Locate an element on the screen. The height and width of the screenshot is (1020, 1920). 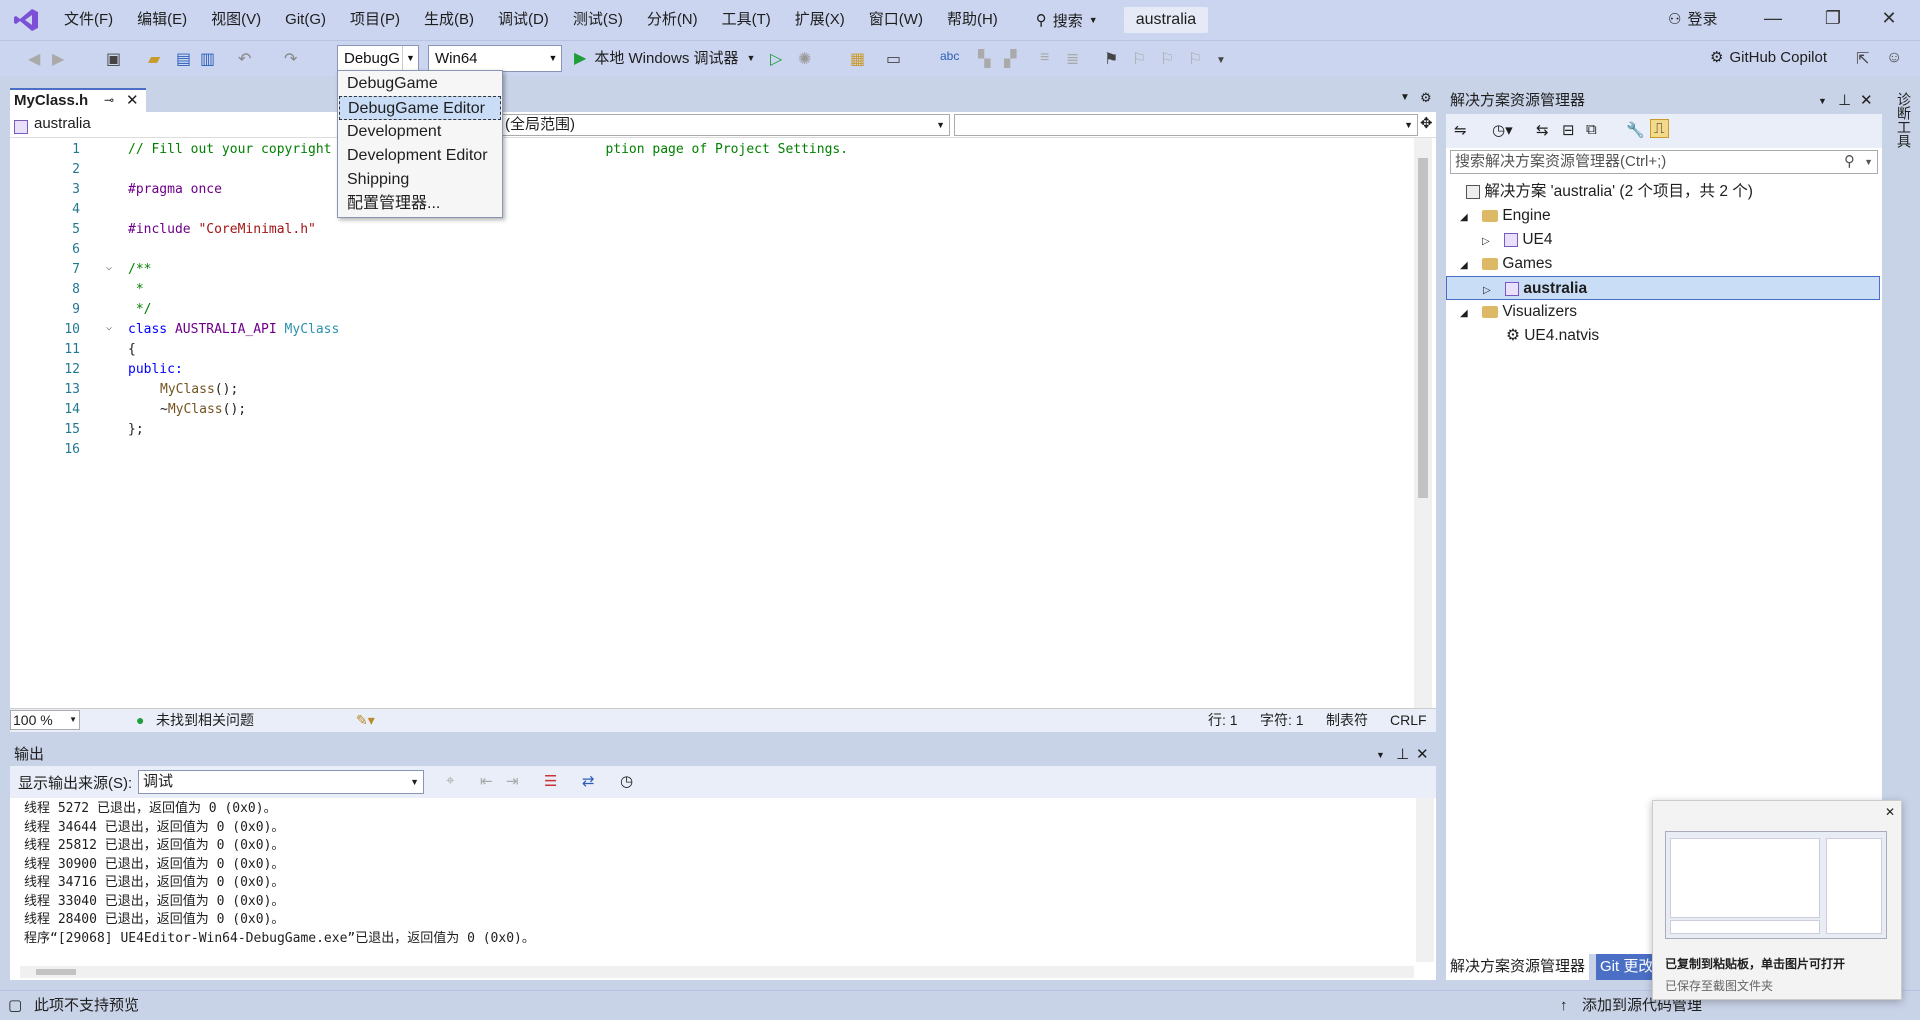
configuration-combo: DebugG ▼ is located at coordinates (378, 58).